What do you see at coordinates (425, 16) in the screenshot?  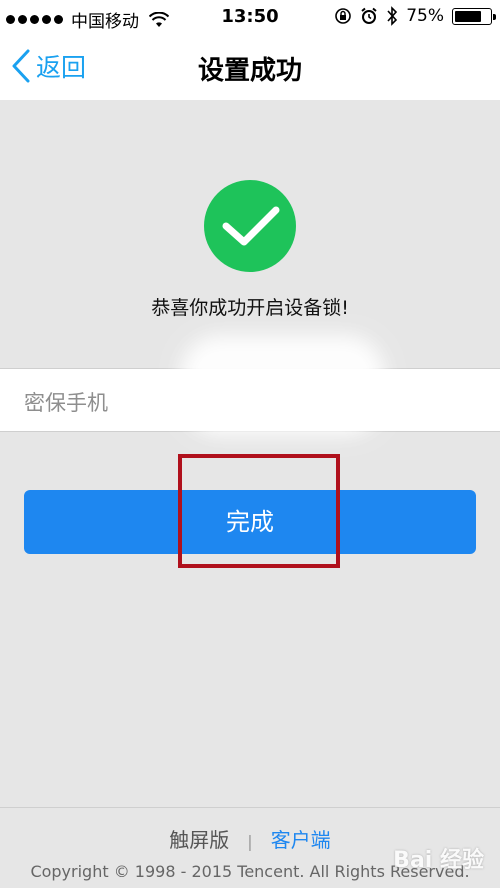 I see `battery-percent: 75%` at bounding box center [425, 16].